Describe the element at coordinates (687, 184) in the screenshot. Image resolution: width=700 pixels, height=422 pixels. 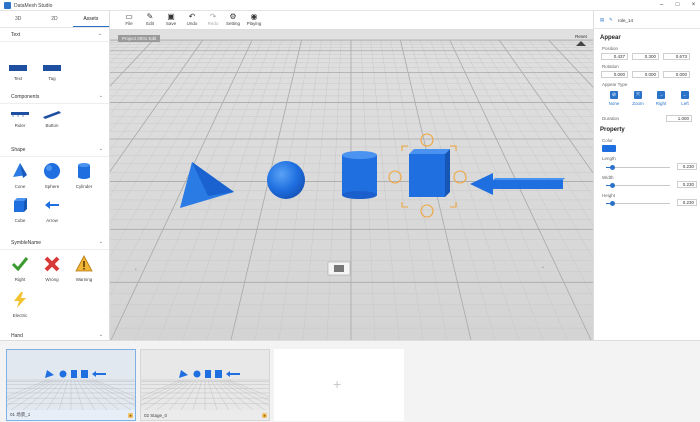
I see `width-input: 0.230` at that location.